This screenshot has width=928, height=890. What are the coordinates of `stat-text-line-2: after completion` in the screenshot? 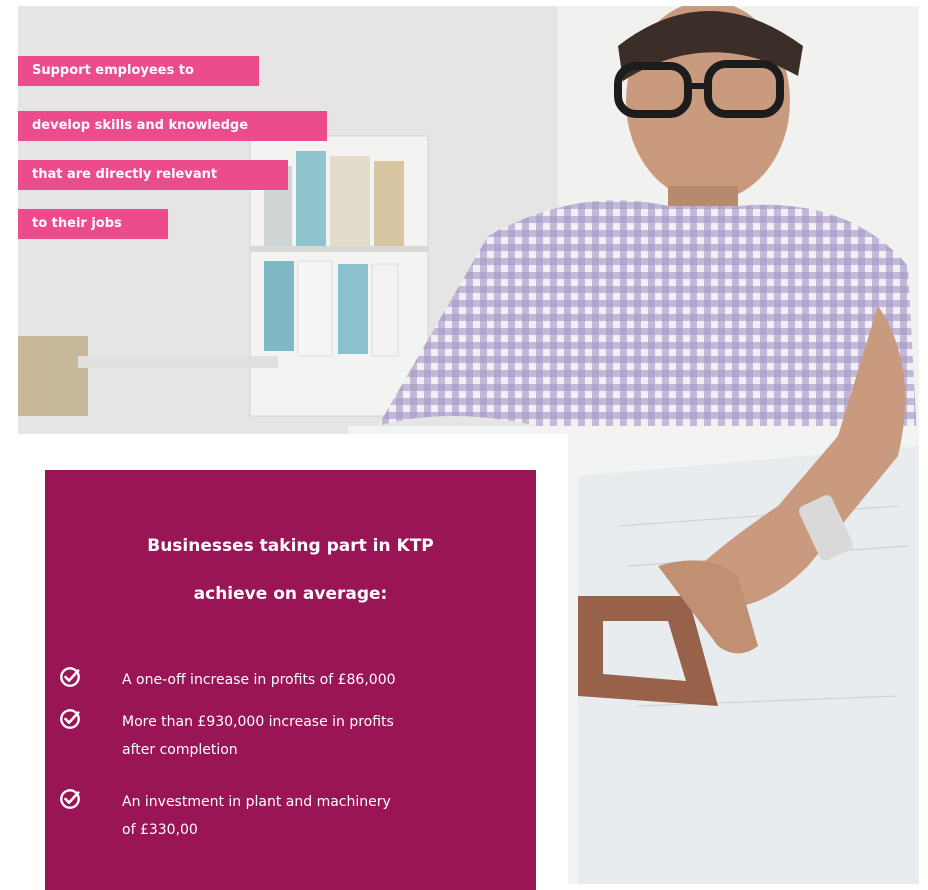 It's located at (180, 750).